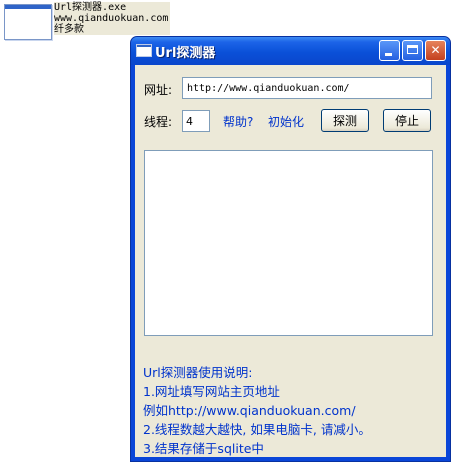  I want to click on stop-button: 停止, so click(407, 120).